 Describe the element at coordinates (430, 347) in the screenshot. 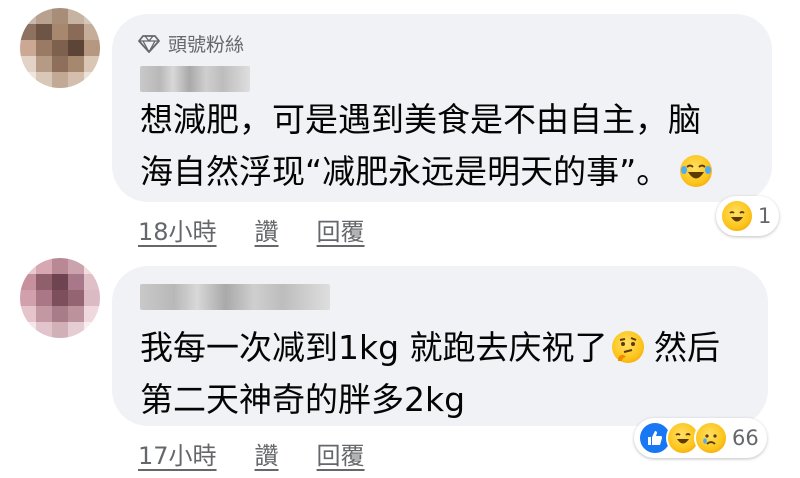

I see `comment-text-line: 我每一次减到1kg 就跑去庆祝了 然后` at that location.